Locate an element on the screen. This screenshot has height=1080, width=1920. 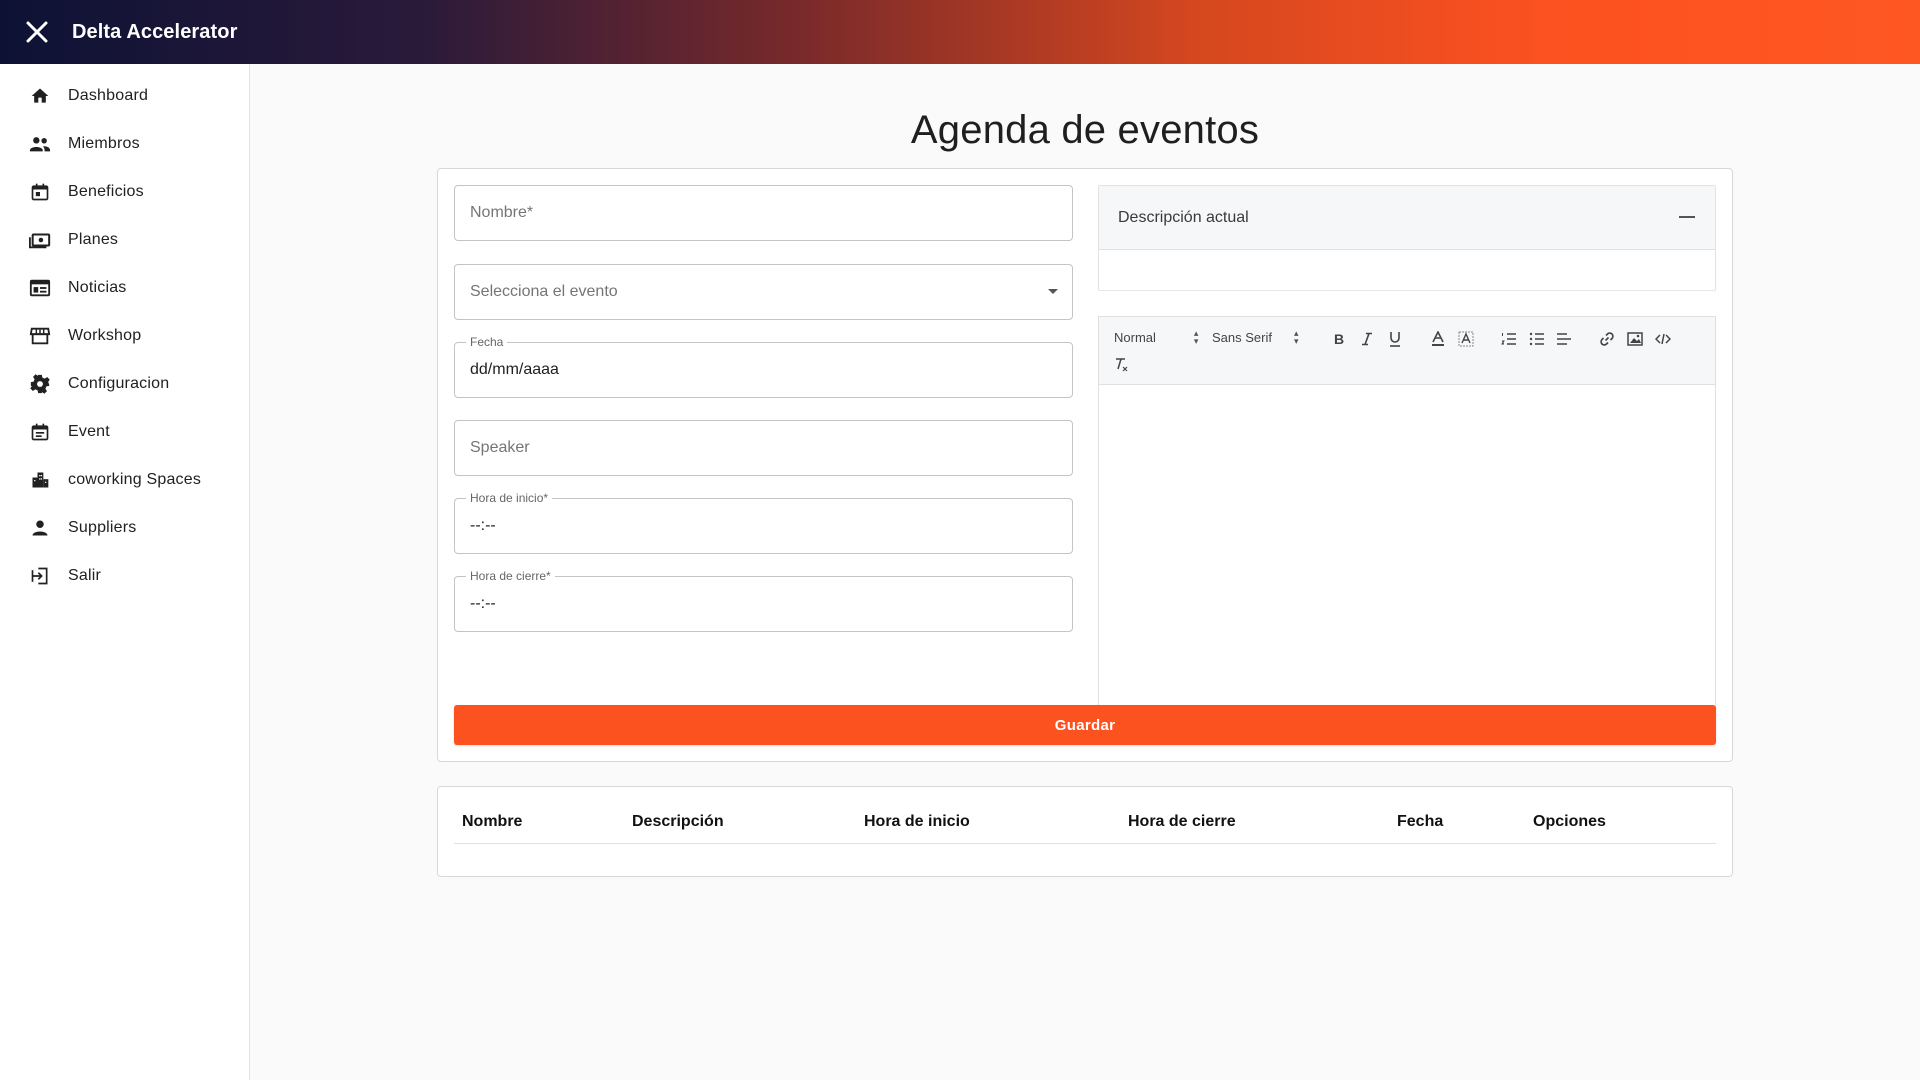
clear-format-icon is located at coordinates (1121, 365).